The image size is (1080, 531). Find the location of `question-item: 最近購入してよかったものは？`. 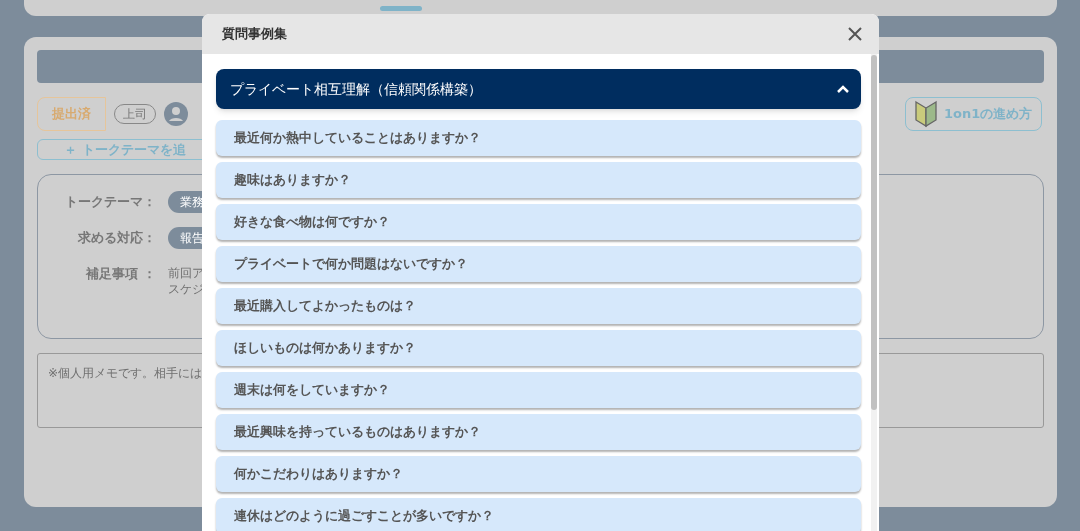

question-item: 最近購入してよかったものは？ is located at coordinates (538, 306).